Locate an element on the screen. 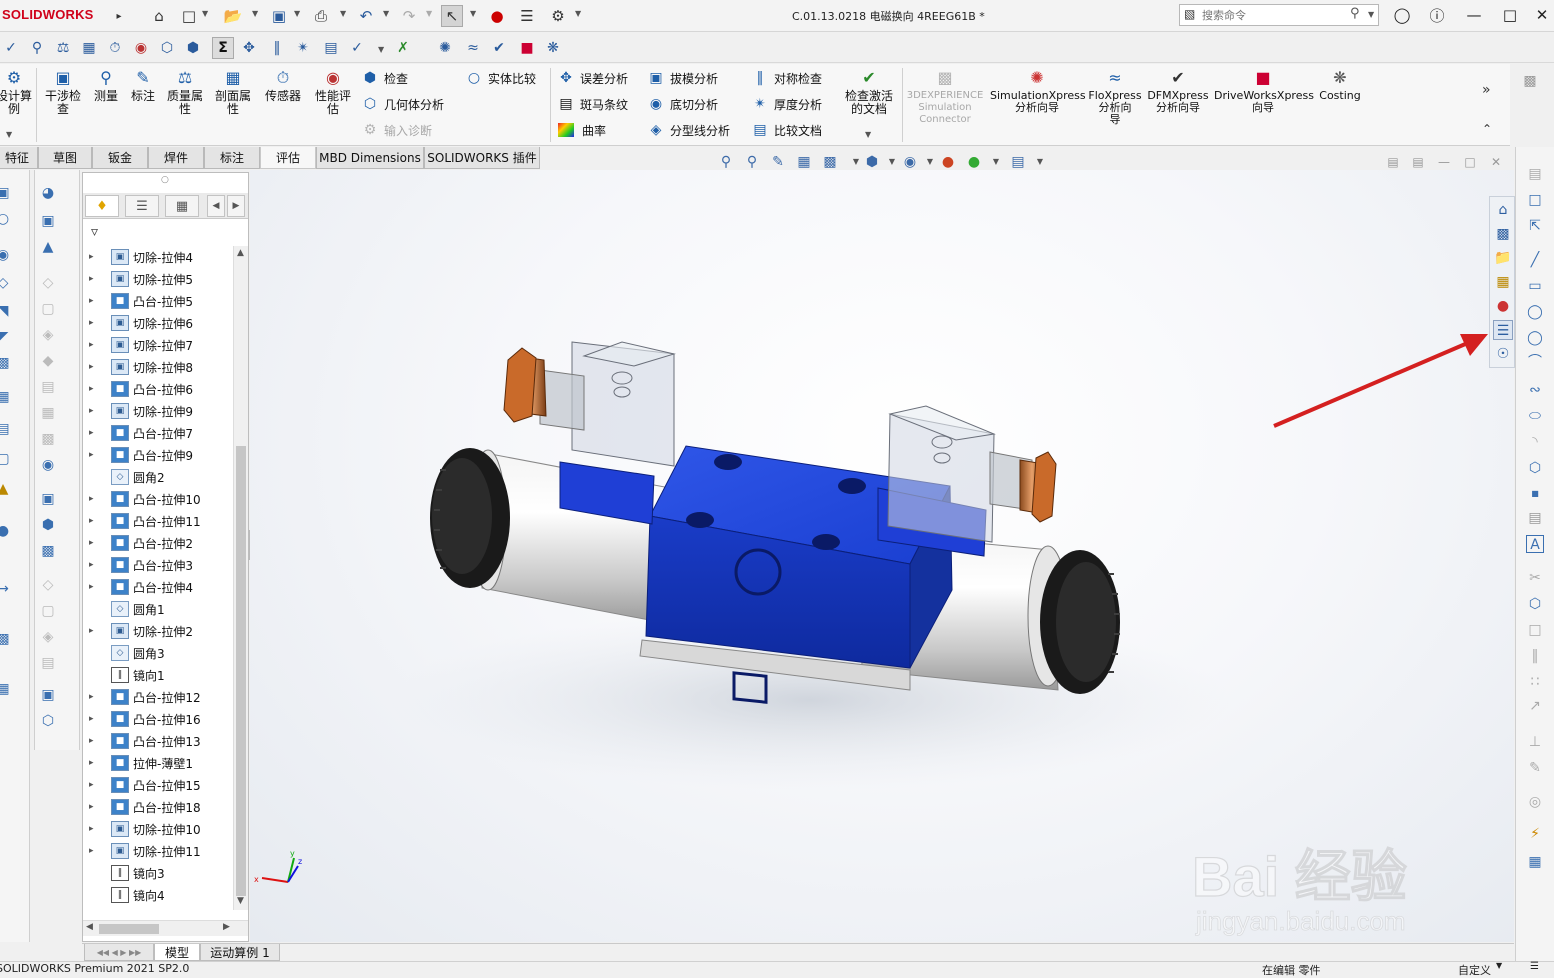 The width and height of the screenshot is (1554, 978). tab-model: 模型 is located at coordinates (177, 952).